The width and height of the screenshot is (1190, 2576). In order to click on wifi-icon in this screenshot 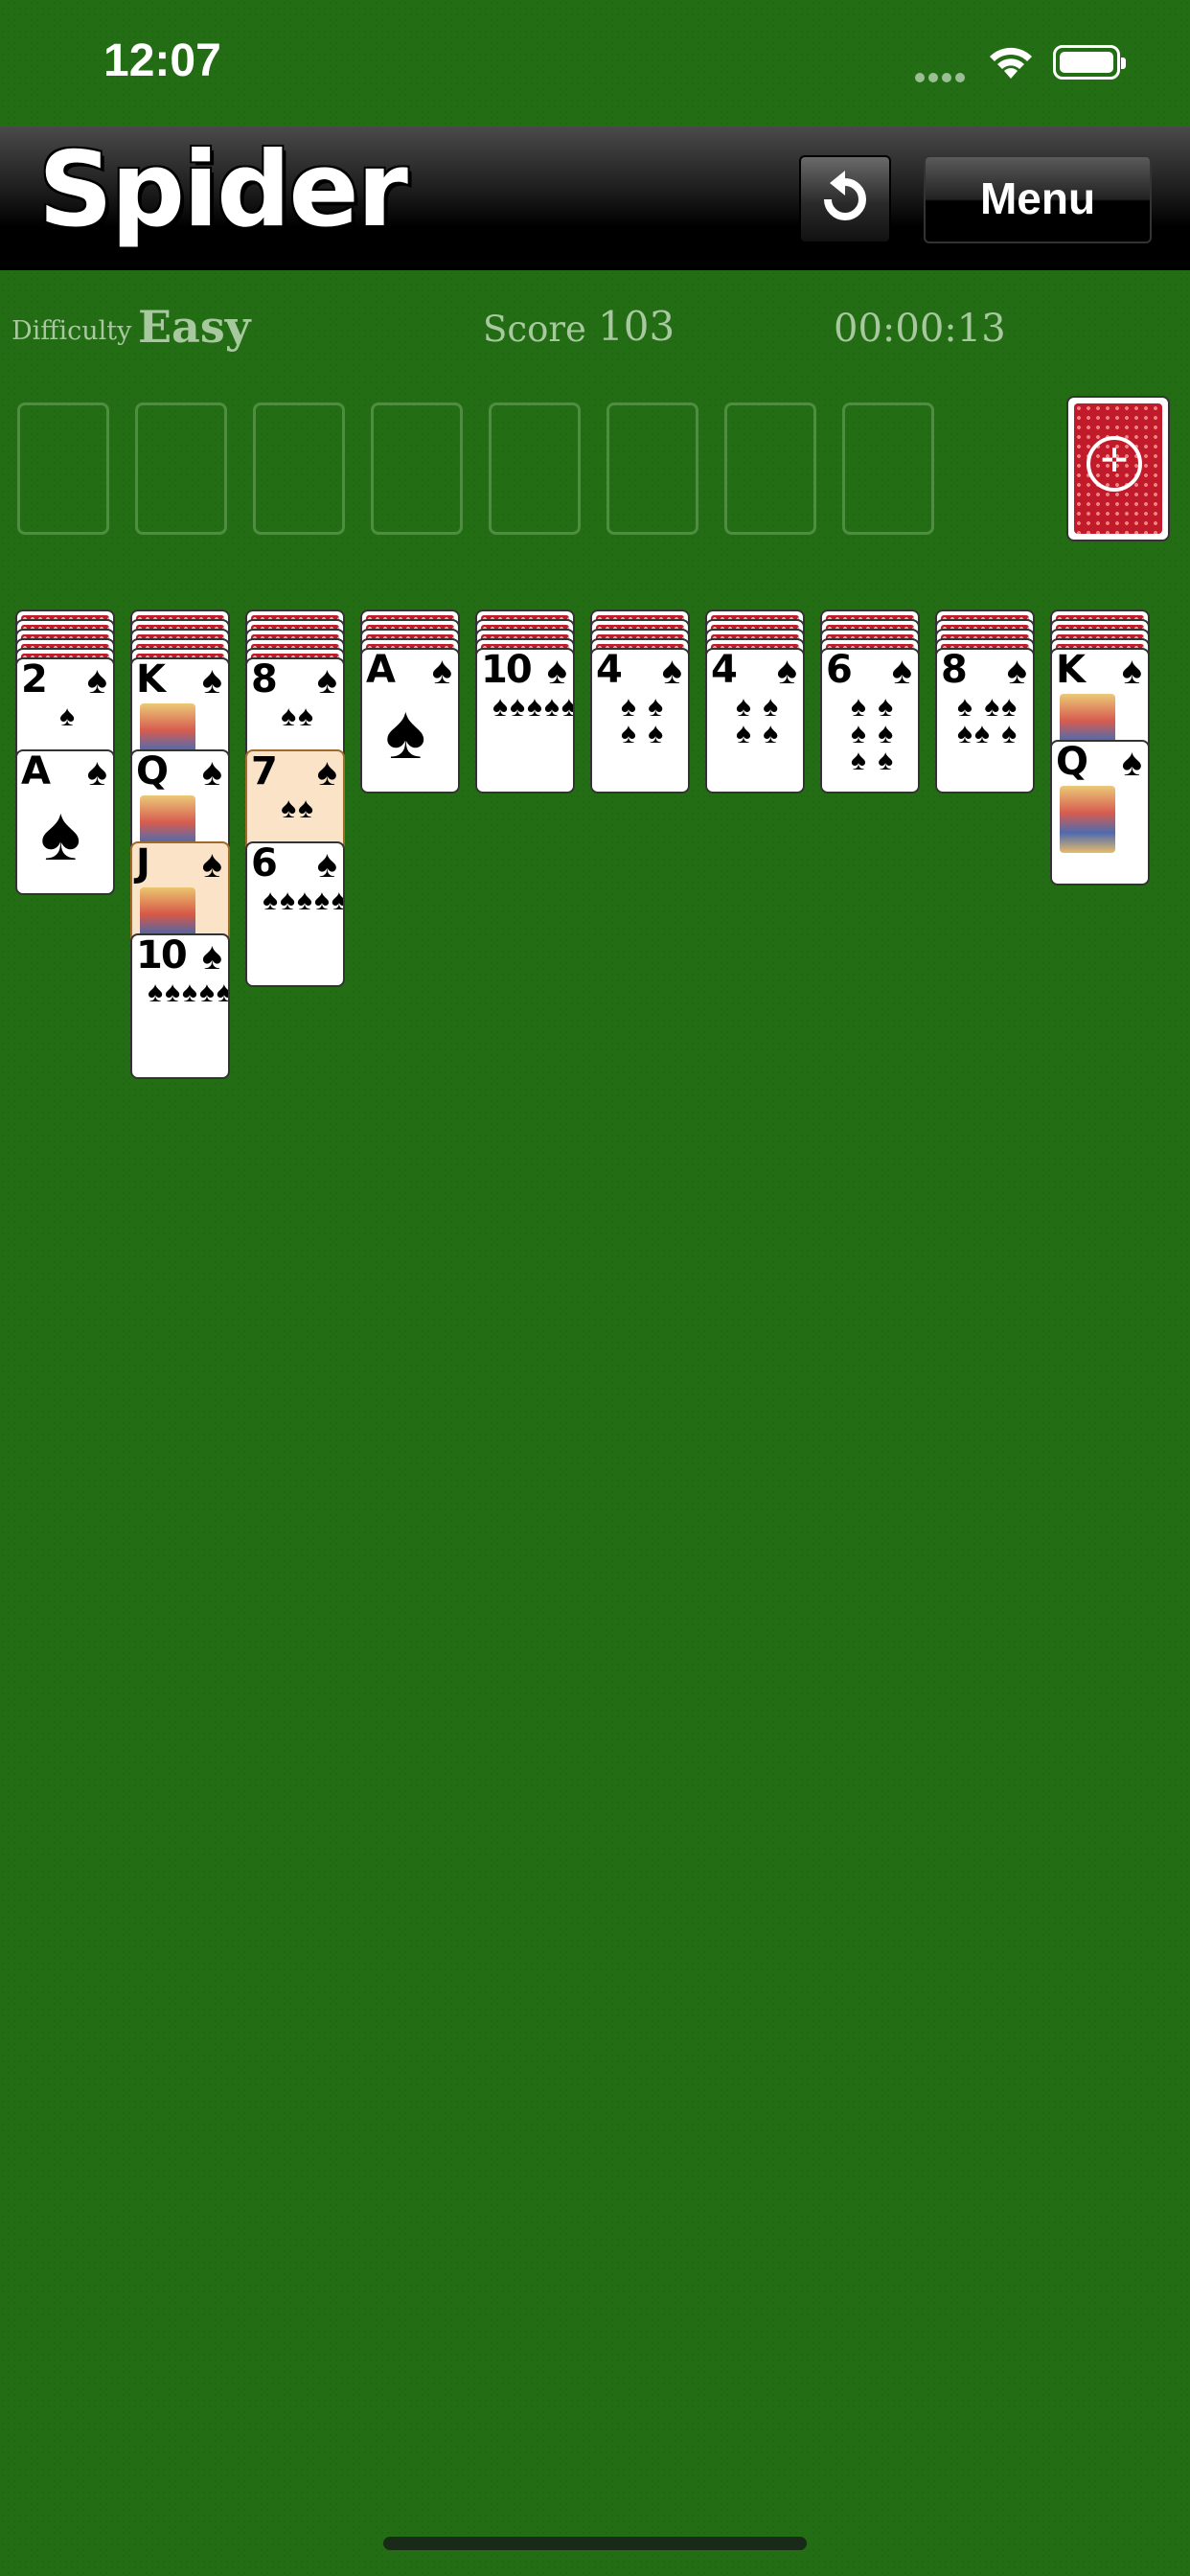, I will do `click(1011, 63)`.